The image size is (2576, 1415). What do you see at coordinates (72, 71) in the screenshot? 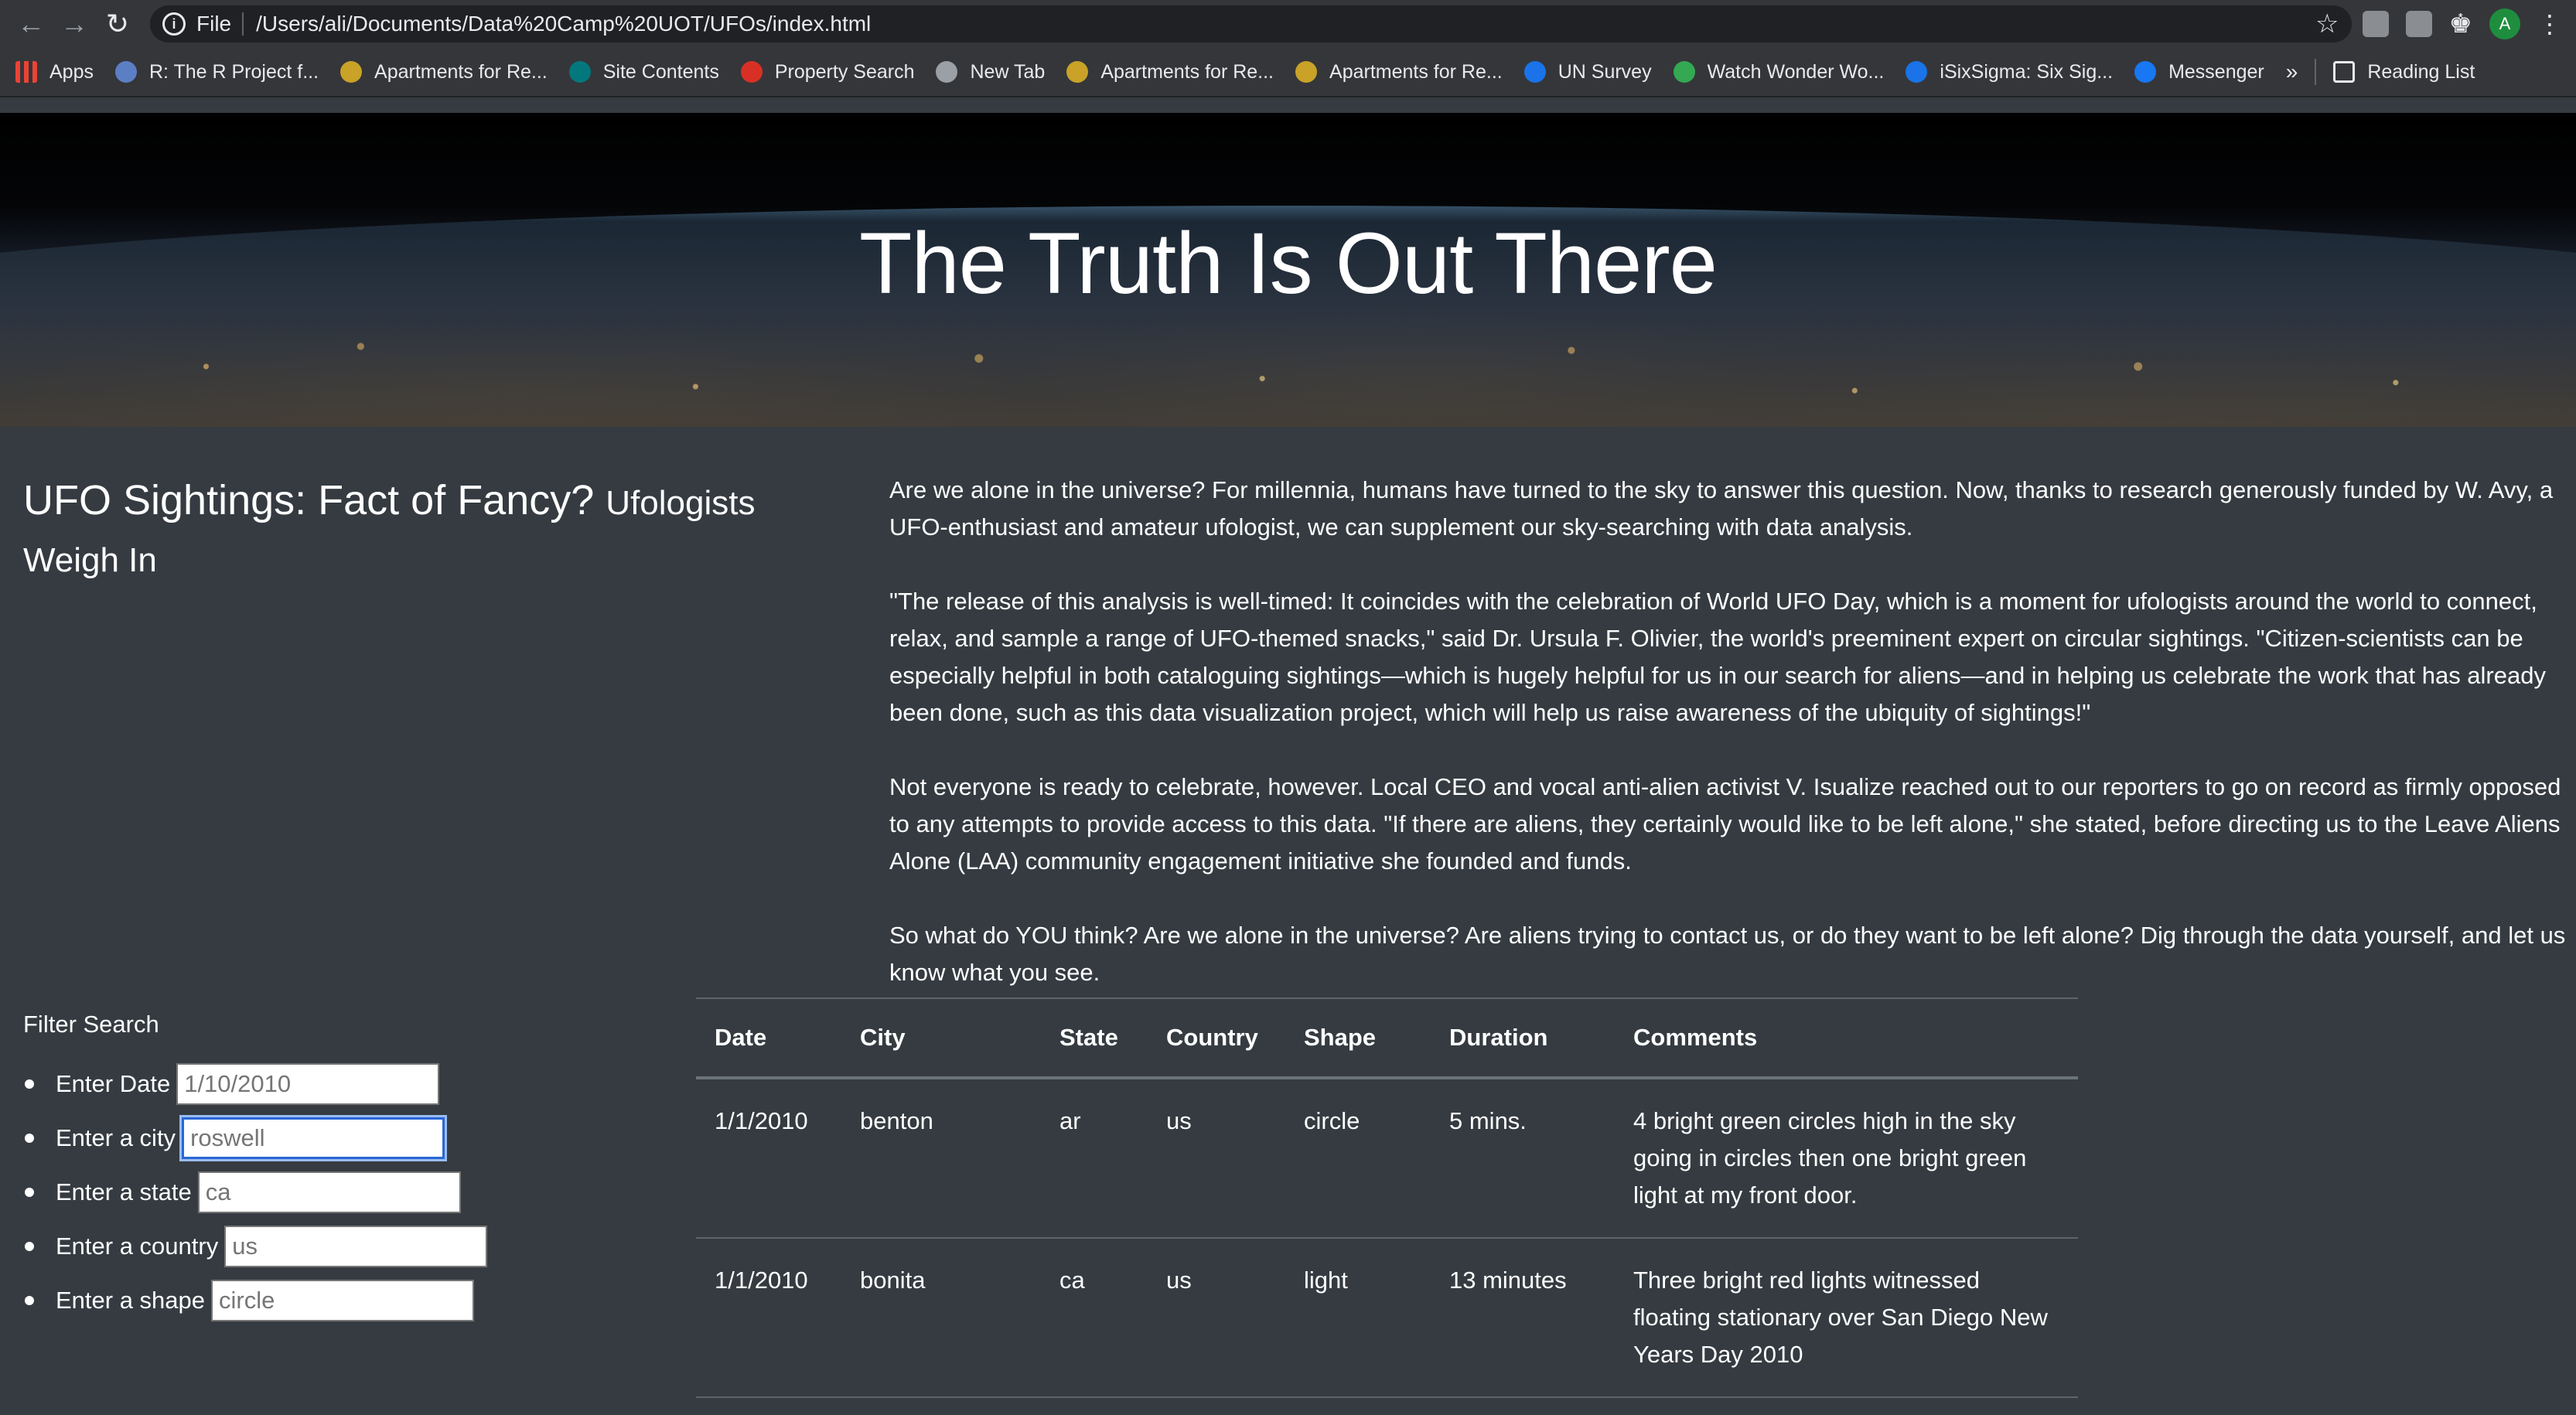
I see `bookmark-label: Apps` at bounding box center [72, 71].